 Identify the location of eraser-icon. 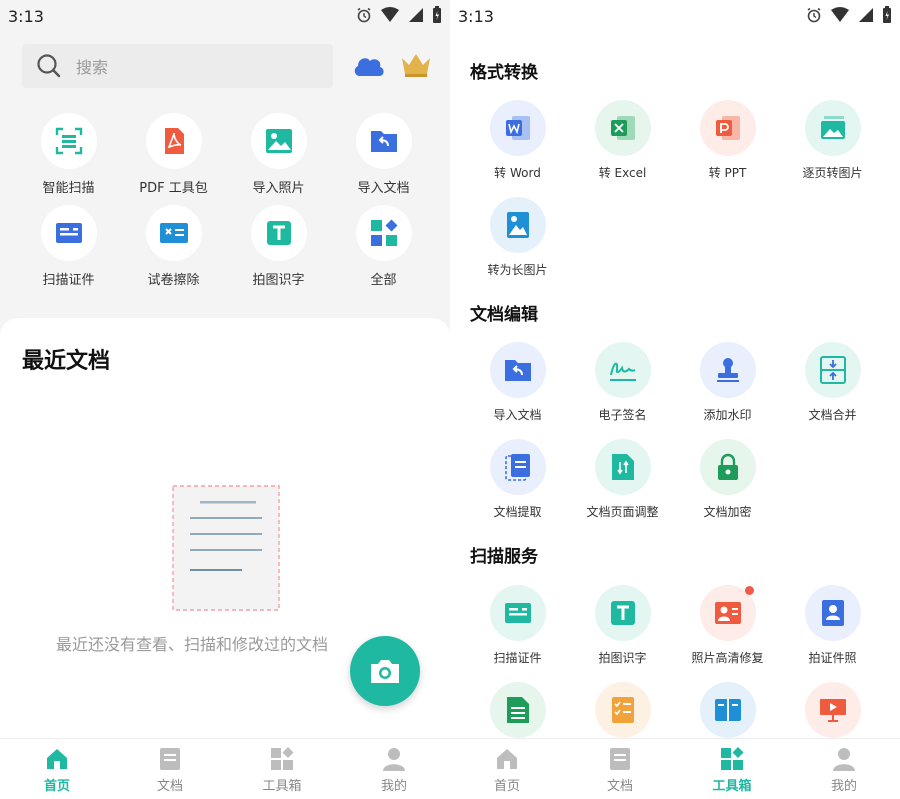
(173, 233).